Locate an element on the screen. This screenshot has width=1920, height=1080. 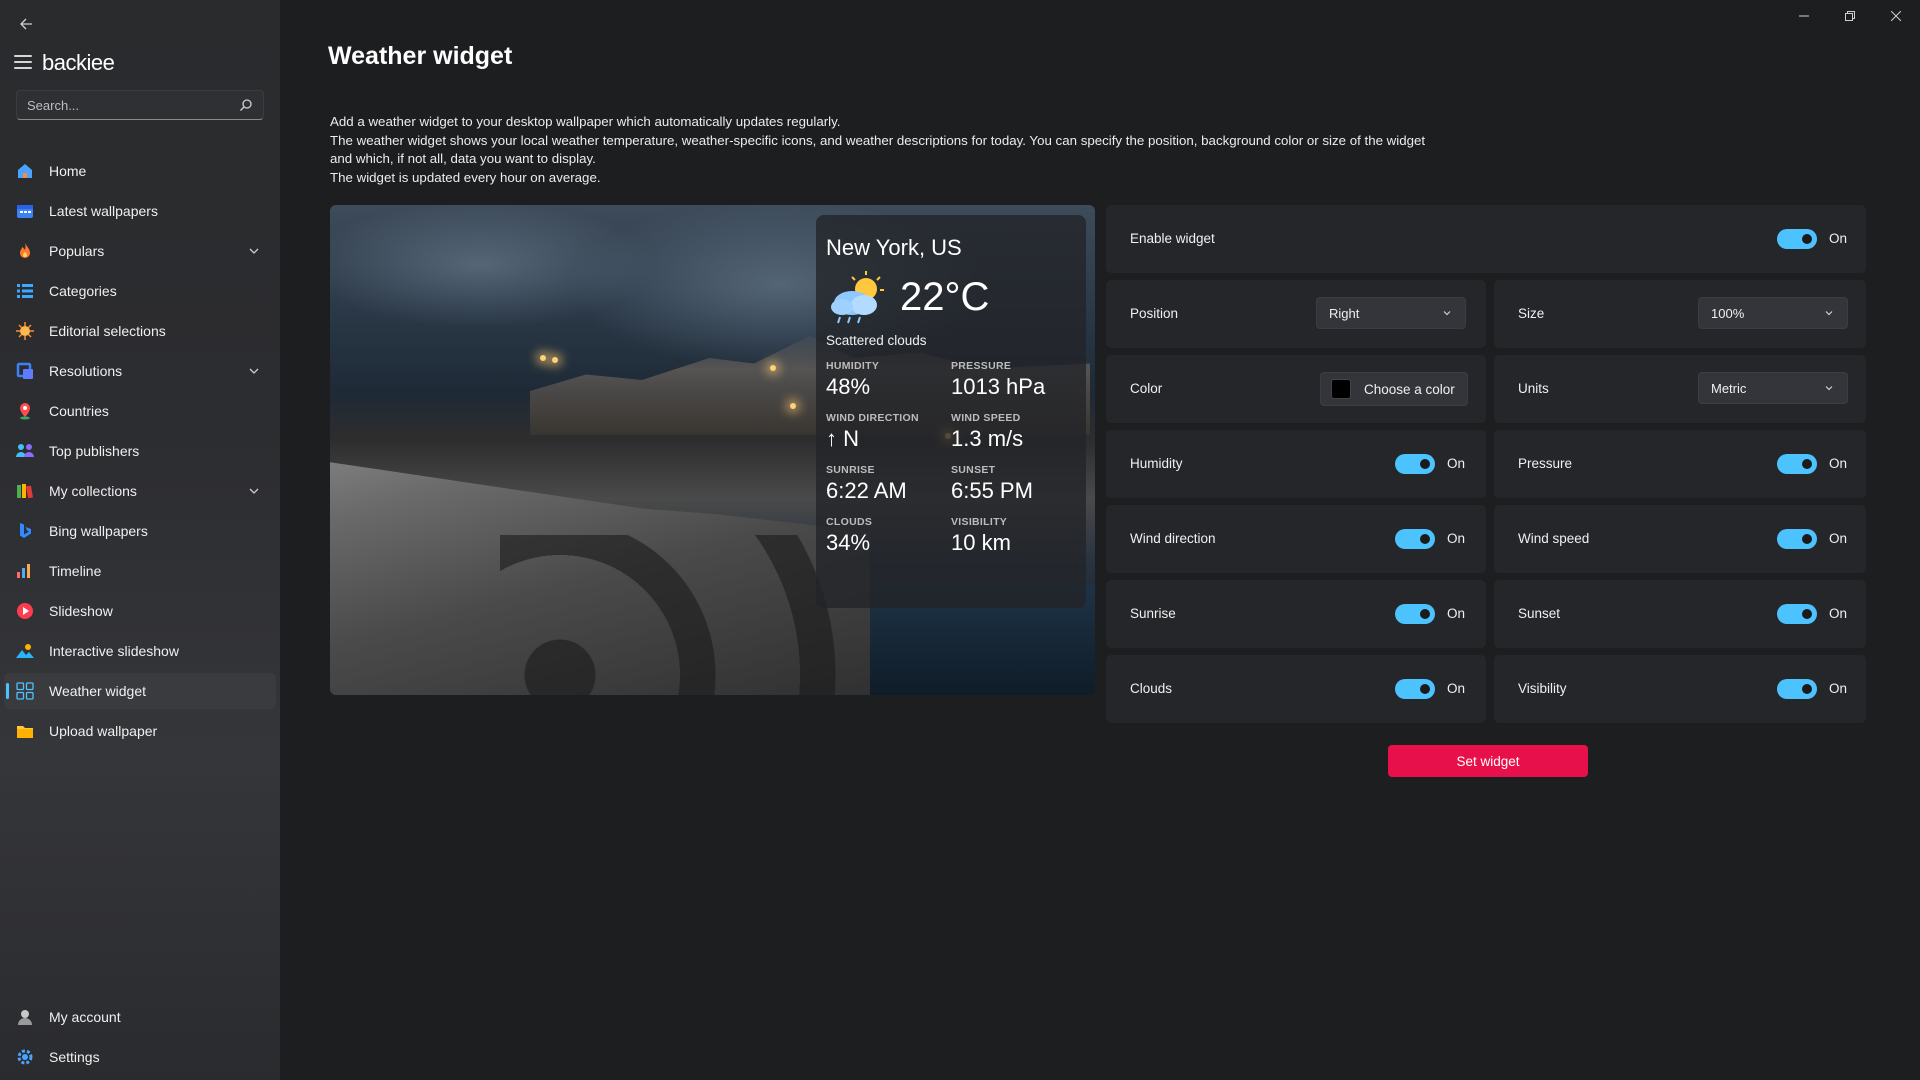
dropdown-value: Right is located at coordinates (1344, 313).